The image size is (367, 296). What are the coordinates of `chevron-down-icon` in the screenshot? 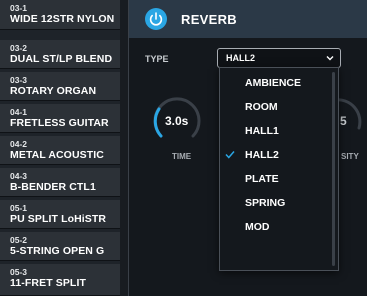 It's located at (330, 58).